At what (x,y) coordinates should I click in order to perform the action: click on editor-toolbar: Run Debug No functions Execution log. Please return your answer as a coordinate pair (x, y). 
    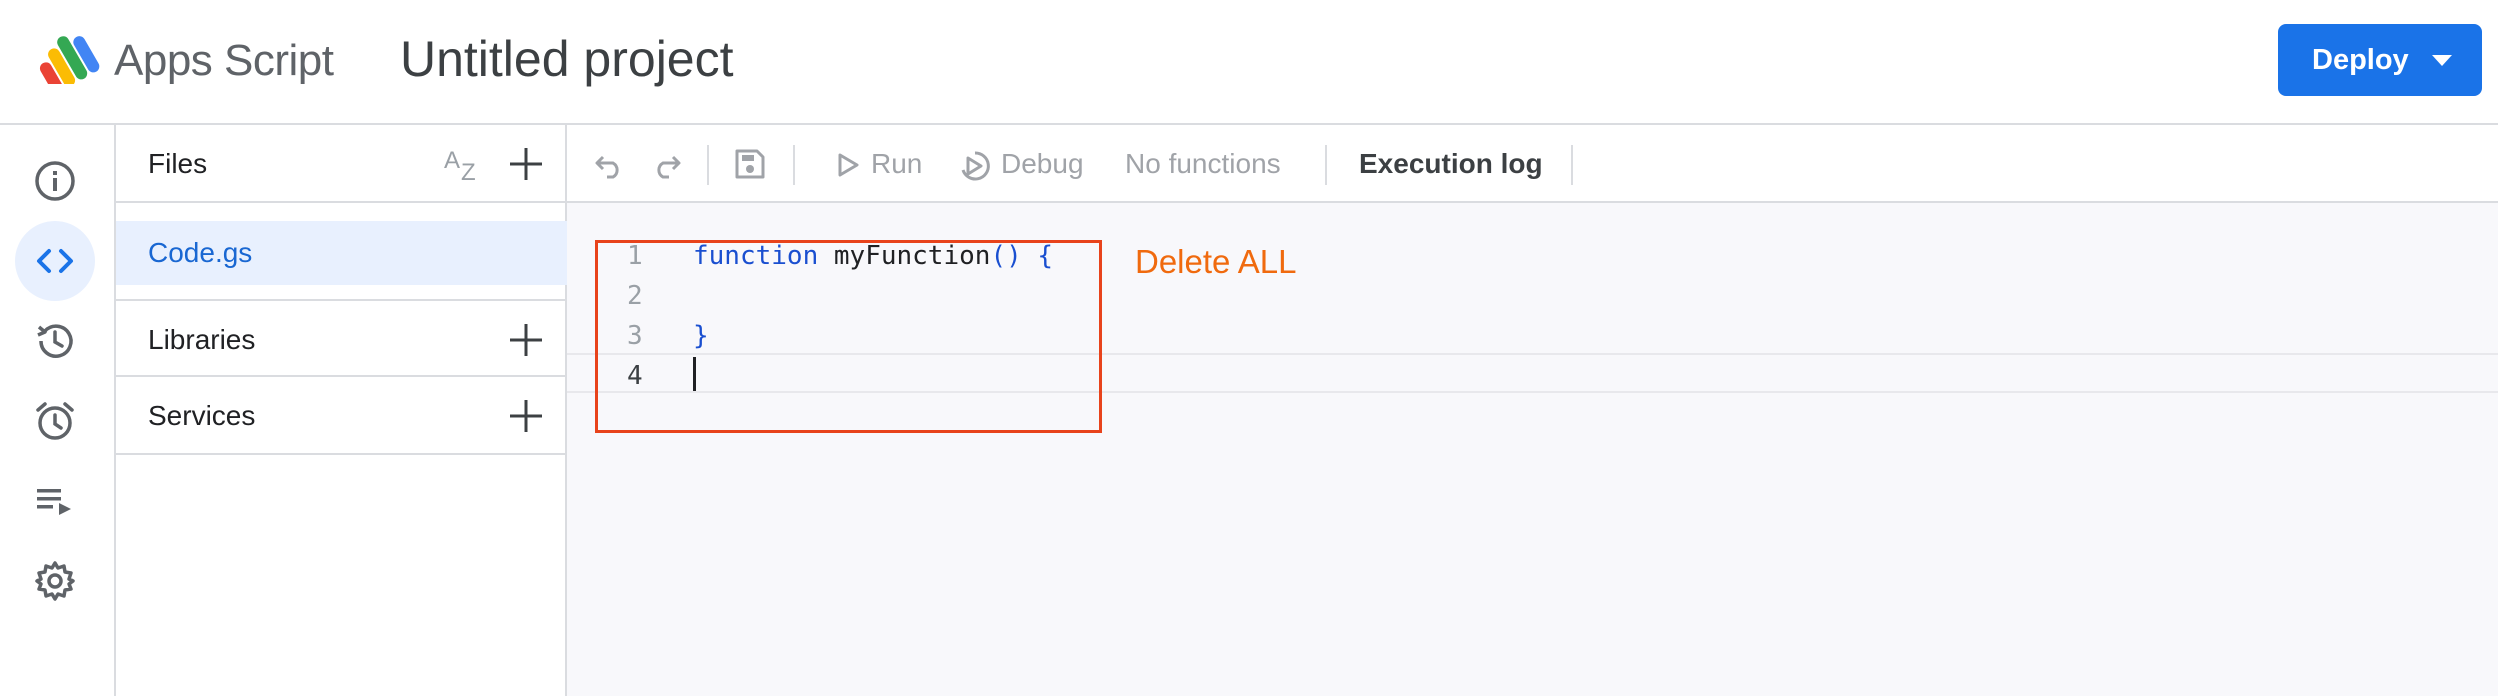
    Looking at the image, I should click on (1532, 164).